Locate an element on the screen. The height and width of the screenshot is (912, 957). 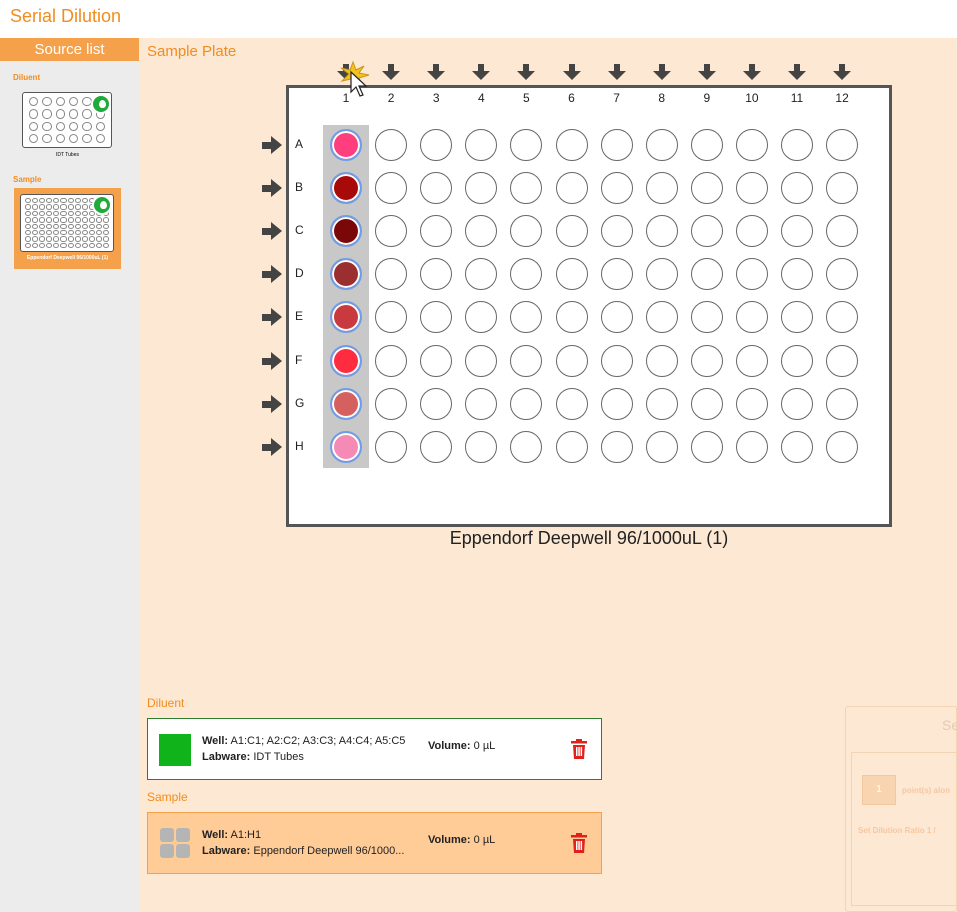
well-H10 is located at coordinates (751, 446).